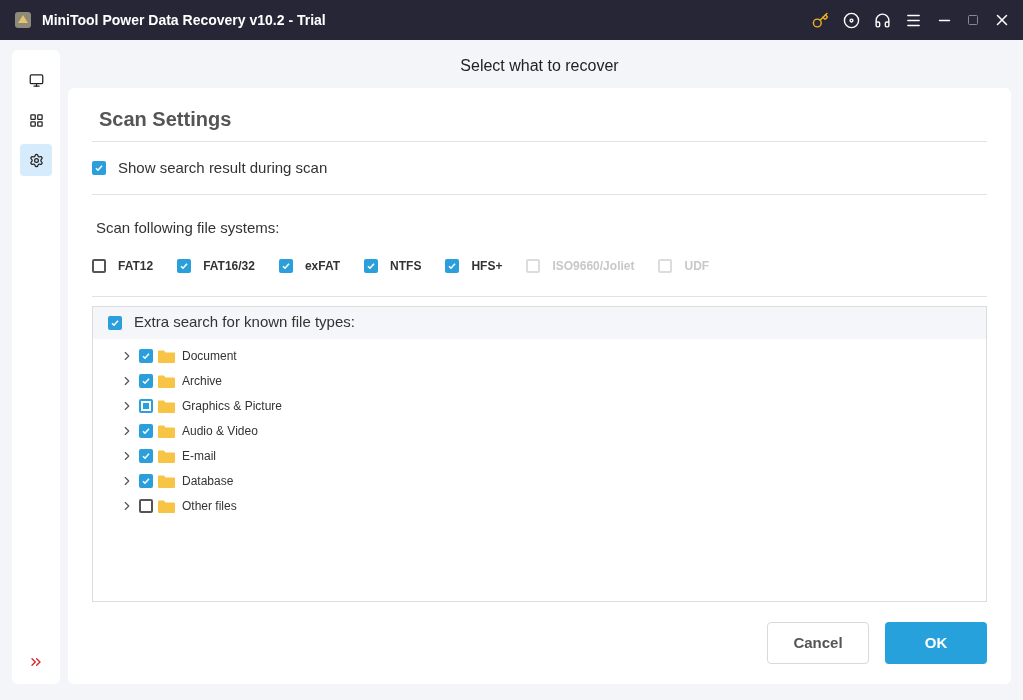 The image size is (1023, 700). Describe the element at coordinates (184, 20) in the screenshot. I see `window-title: MiniTool Power Data Recovery v10.2 - Trial` at that location.